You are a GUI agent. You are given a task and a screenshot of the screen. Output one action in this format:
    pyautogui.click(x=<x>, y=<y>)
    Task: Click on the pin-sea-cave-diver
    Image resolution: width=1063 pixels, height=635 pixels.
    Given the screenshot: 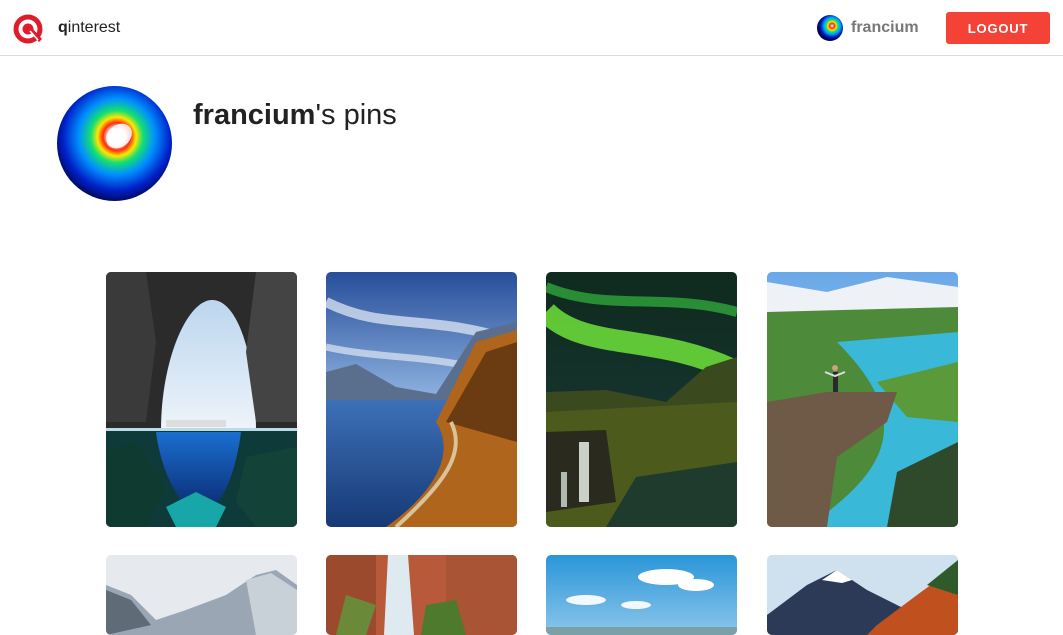 What is the action you would take?
    pyautogui.click(x=201, y=399)
    